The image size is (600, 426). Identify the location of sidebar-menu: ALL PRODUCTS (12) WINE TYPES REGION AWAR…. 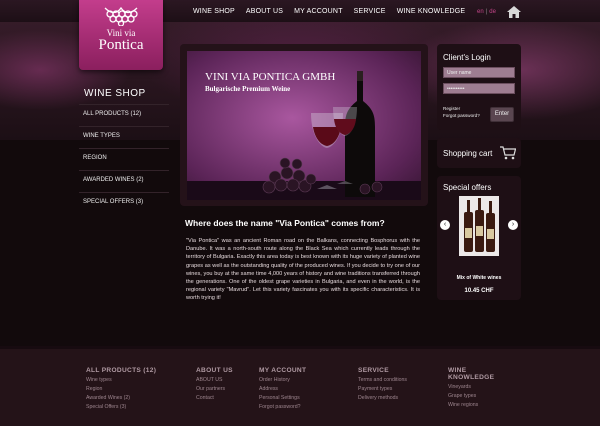
(124, 159).